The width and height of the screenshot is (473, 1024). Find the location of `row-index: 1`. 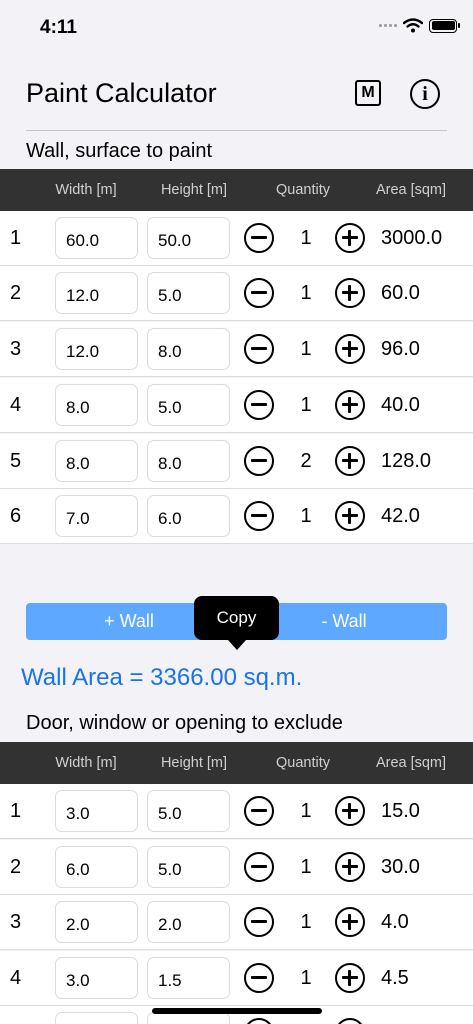

row-index: 1 is located at coordinates (16, 811).